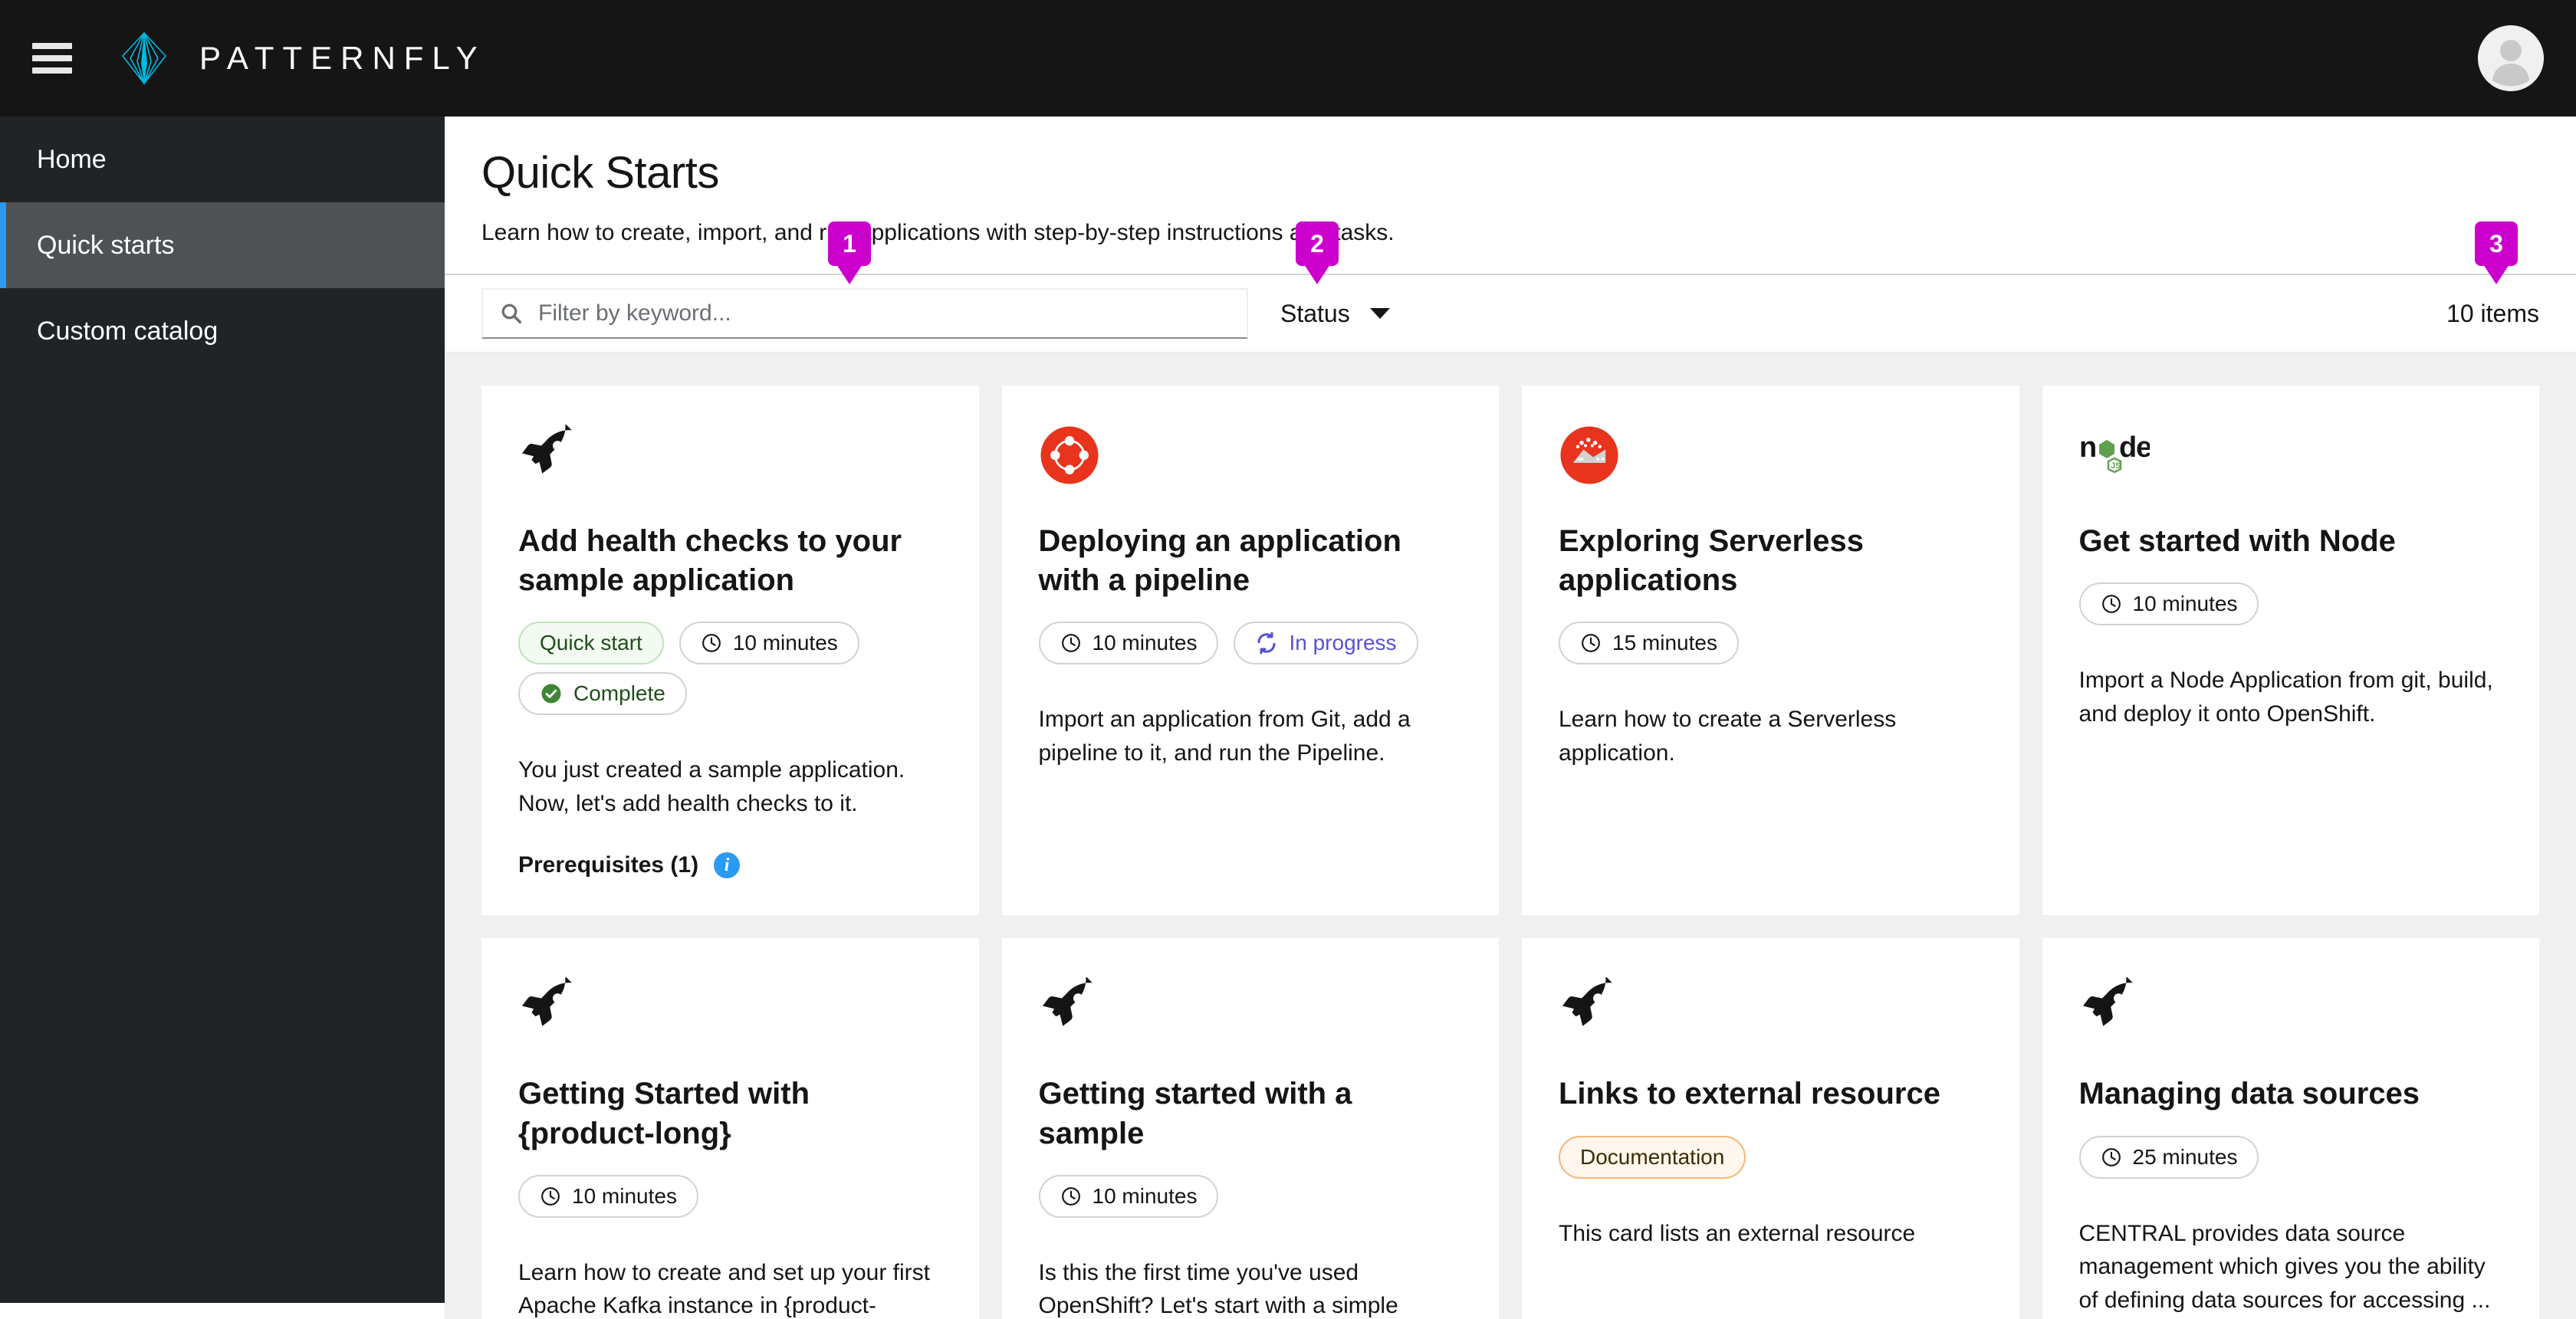  Describe the element at coordinates (1317, 243) in the screenshot. I see `annotation-marker-2: 2` at that location.